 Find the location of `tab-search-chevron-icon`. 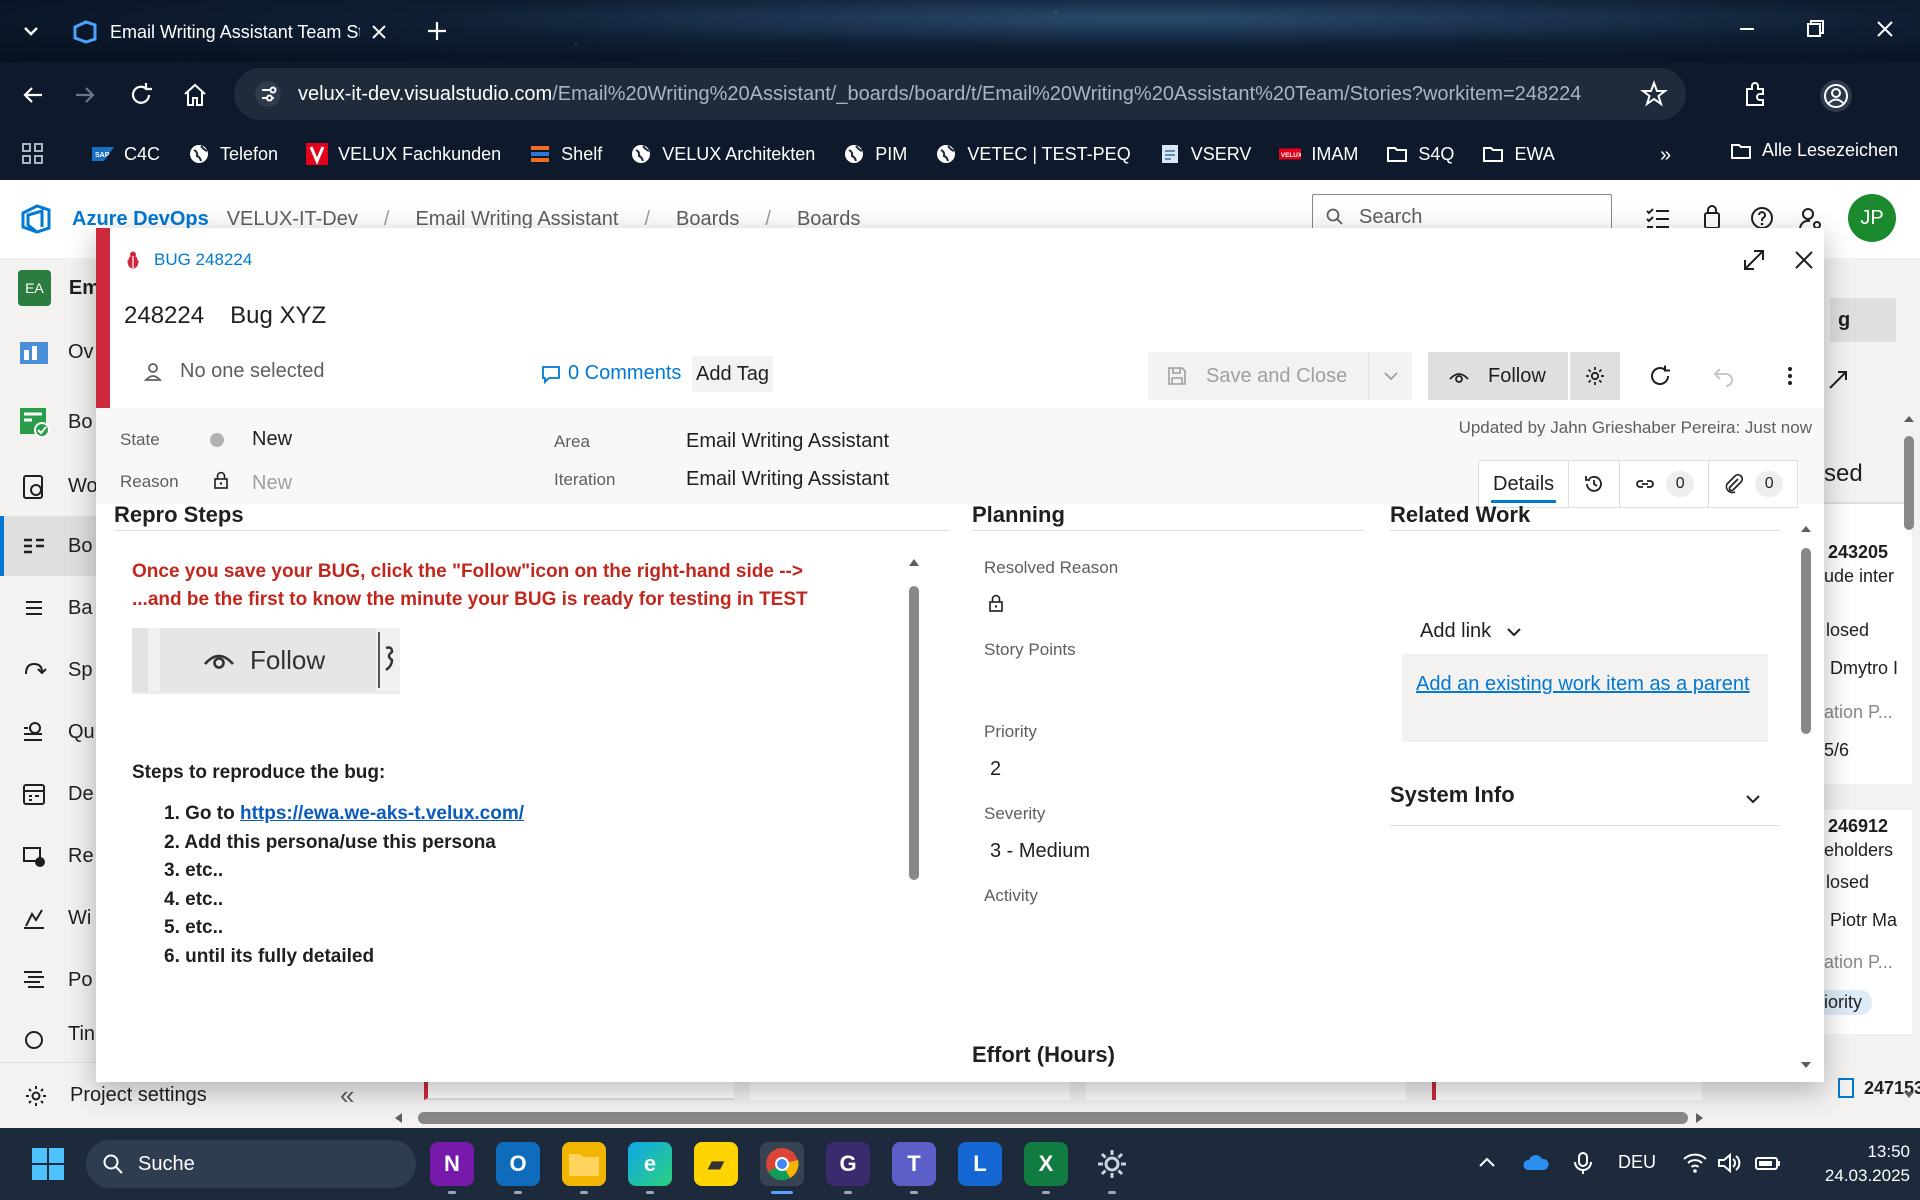

tab-search-chevron-icon is located at coordinates (31, 31).